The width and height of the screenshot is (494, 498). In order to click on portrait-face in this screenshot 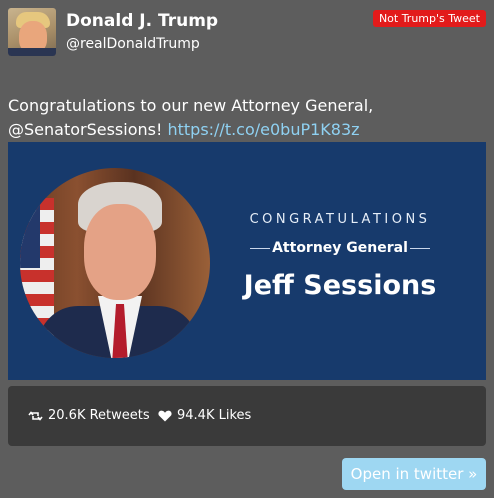, I will do `click(120, 252)`.